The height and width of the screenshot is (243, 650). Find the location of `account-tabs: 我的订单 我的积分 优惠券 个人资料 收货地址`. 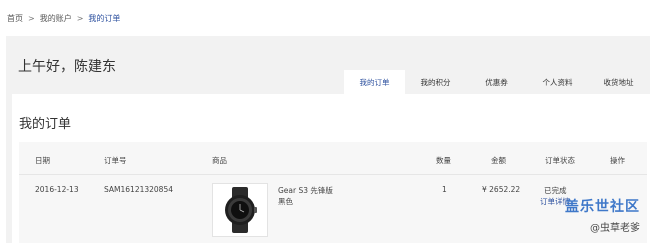

account-tabs: 我的订单 我的积分 优惠券 个人资料 收货地址 is located at coordinates (496, 82).